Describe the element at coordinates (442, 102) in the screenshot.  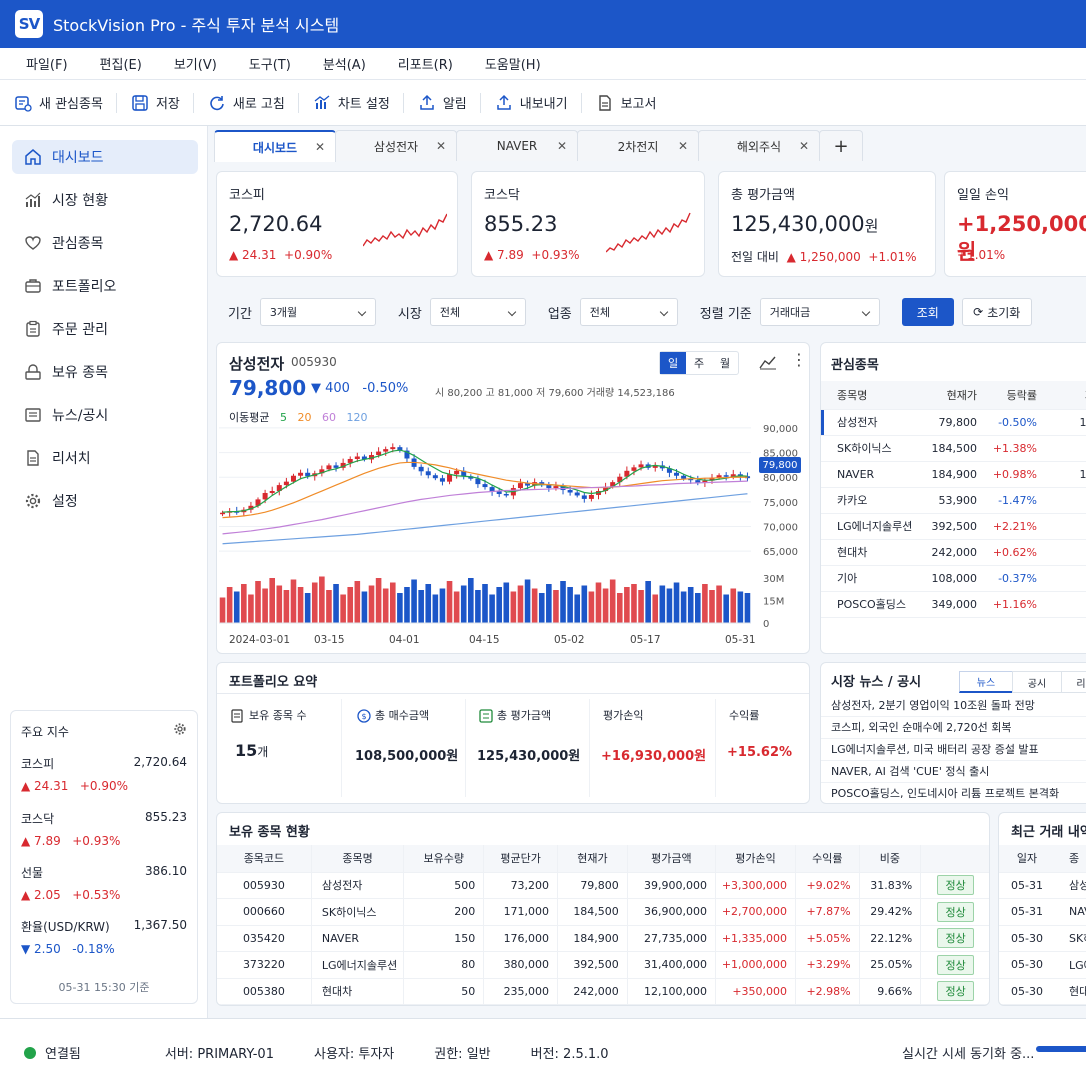
I see `alert-button: 알림` at that location.